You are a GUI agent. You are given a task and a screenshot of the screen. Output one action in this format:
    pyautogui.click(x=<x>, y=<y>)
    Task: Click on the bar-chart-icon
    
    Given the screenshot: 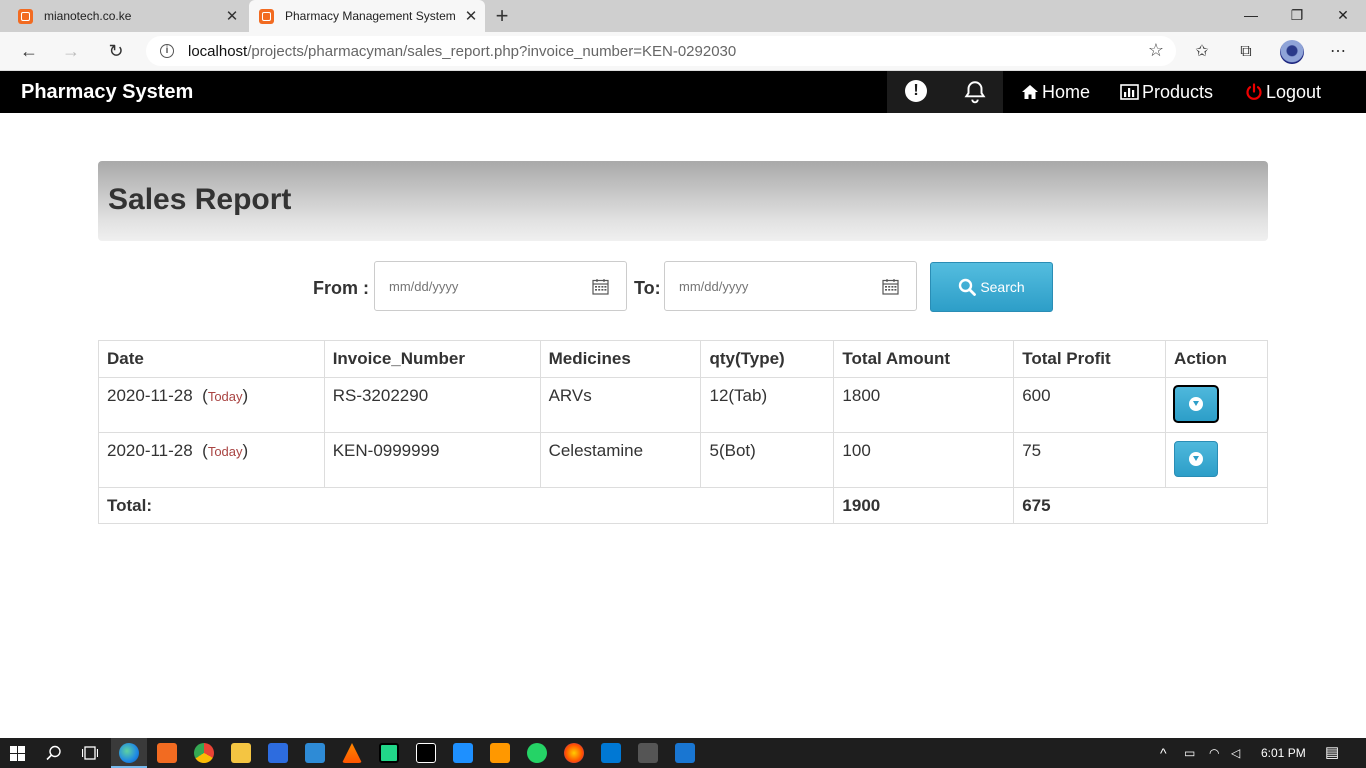 What is the action you would take?
    pyautogui.click(x=1129, y=92)
    